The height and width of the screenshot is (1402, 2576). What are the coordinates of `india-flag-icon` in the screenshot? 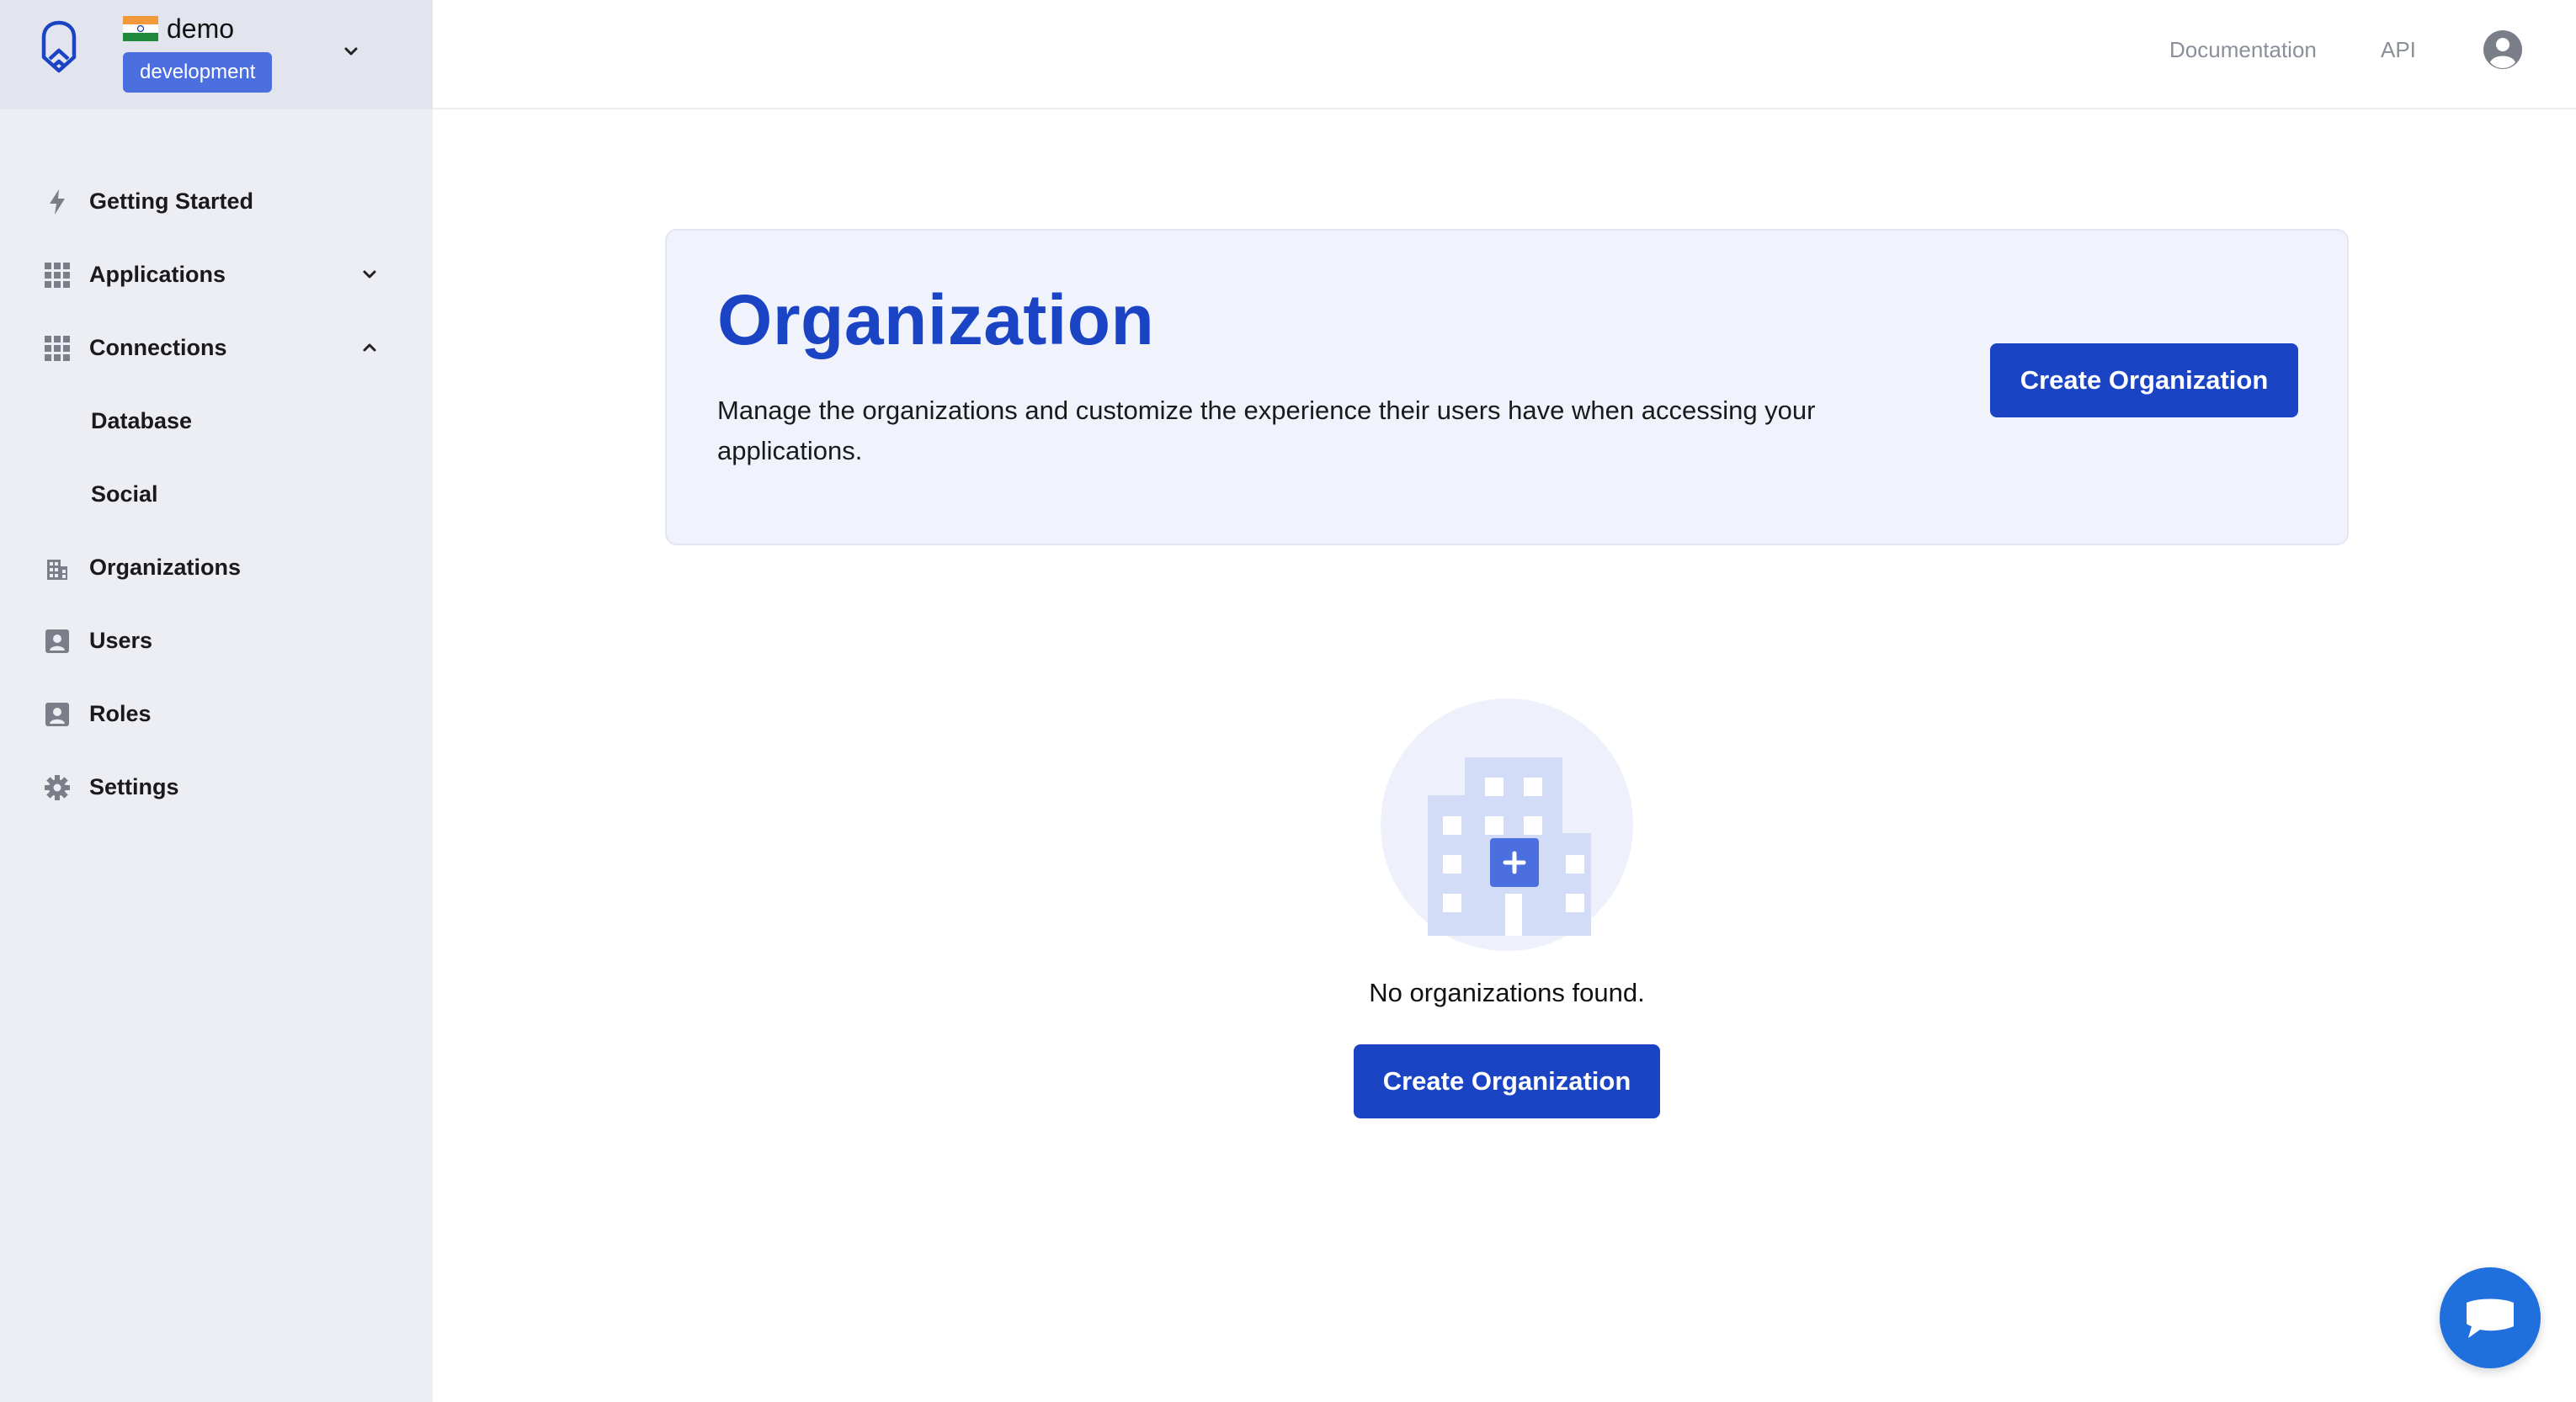 It's located at (141, 28).